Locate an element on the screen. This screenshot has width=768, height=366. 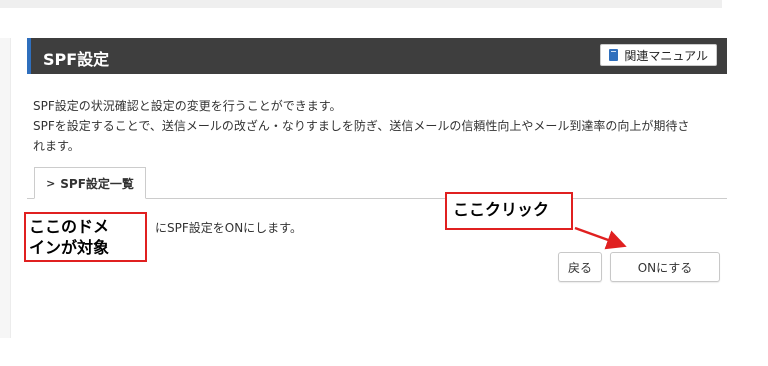
annotation-target-domain: ここのドメ インが対象 is located at coordinates (85, 237).